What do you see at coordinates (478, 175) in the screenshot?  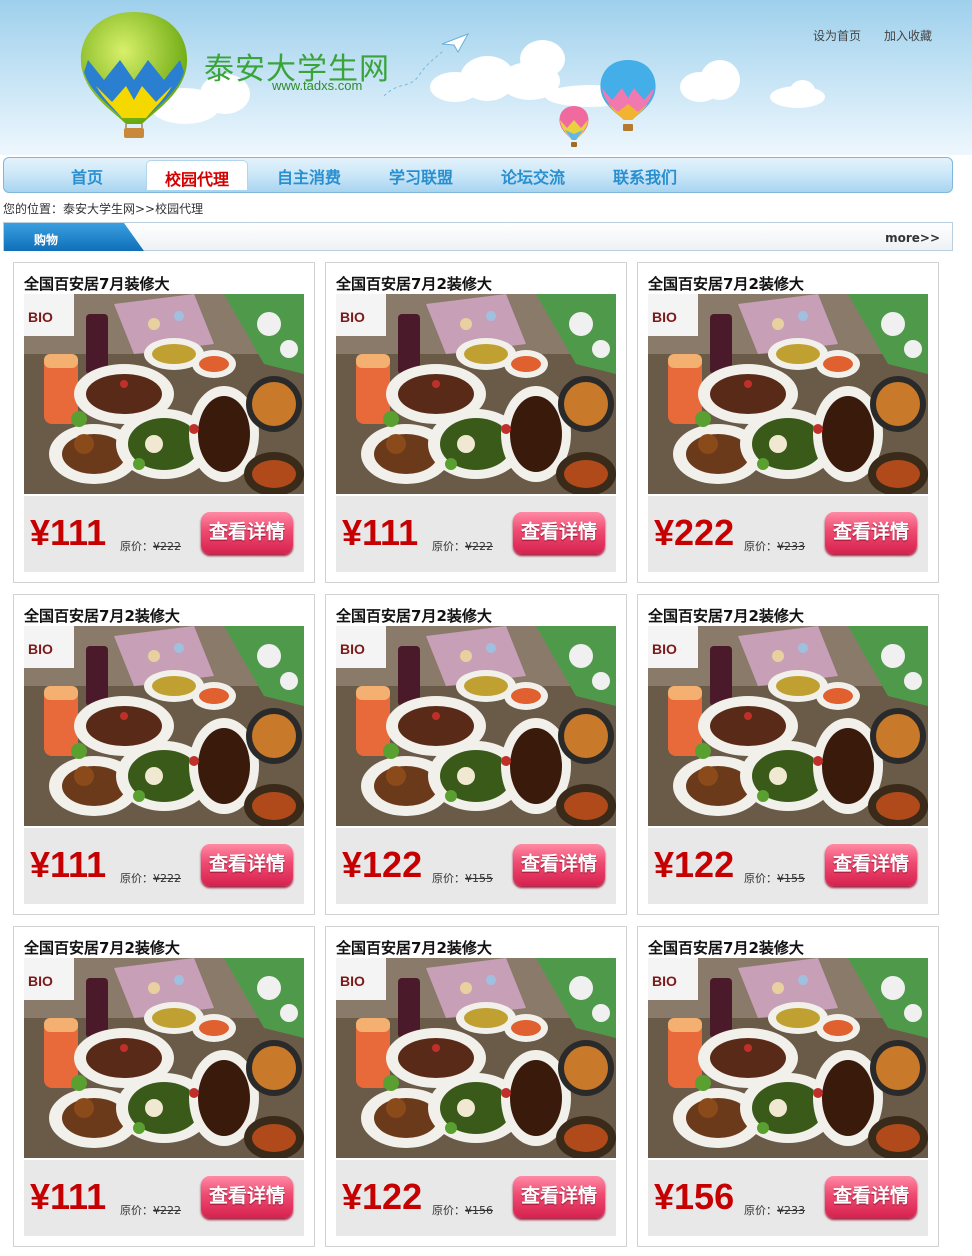 I see `main-nav: 首页 校园代理 自主消费 学习联盟 论坛交流 联系我们` at bounding box center [478, 175].